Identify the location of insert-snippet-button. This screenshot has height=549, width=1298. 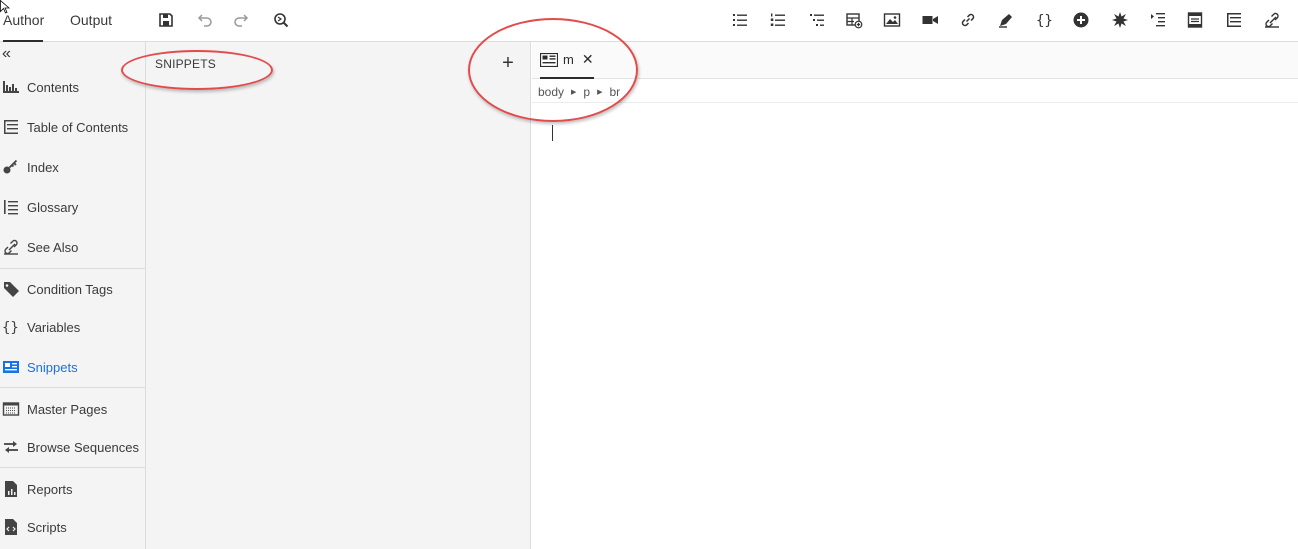
(1081, 20).